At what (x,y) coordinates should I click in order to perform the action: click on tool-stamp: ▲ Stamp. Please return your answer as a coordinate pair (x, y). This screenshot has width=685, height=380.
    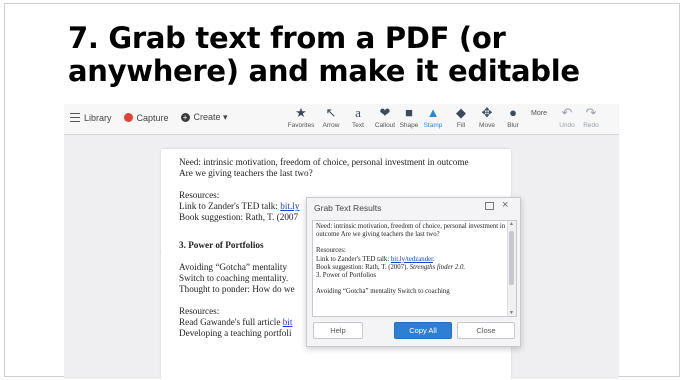
    Looking at the image, I should click on (433, 117).